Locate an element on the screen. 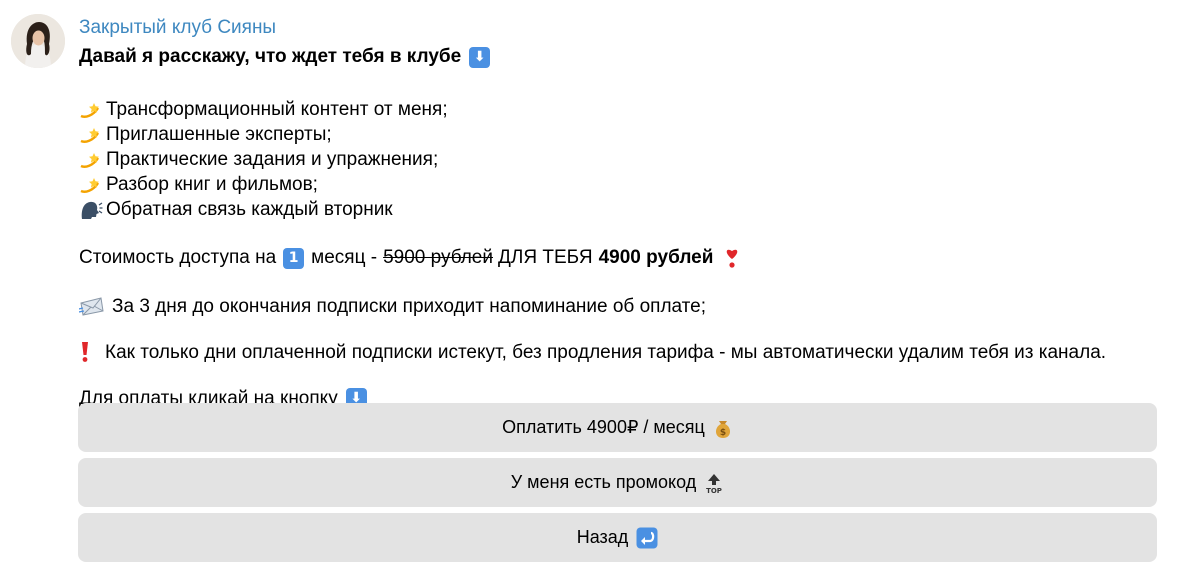 Image resolution: width=1200 pixels, height=586 pixels. headline-text: Давай я расскажу, что ждет тебя в клубе is located at coordinates (270, 56).